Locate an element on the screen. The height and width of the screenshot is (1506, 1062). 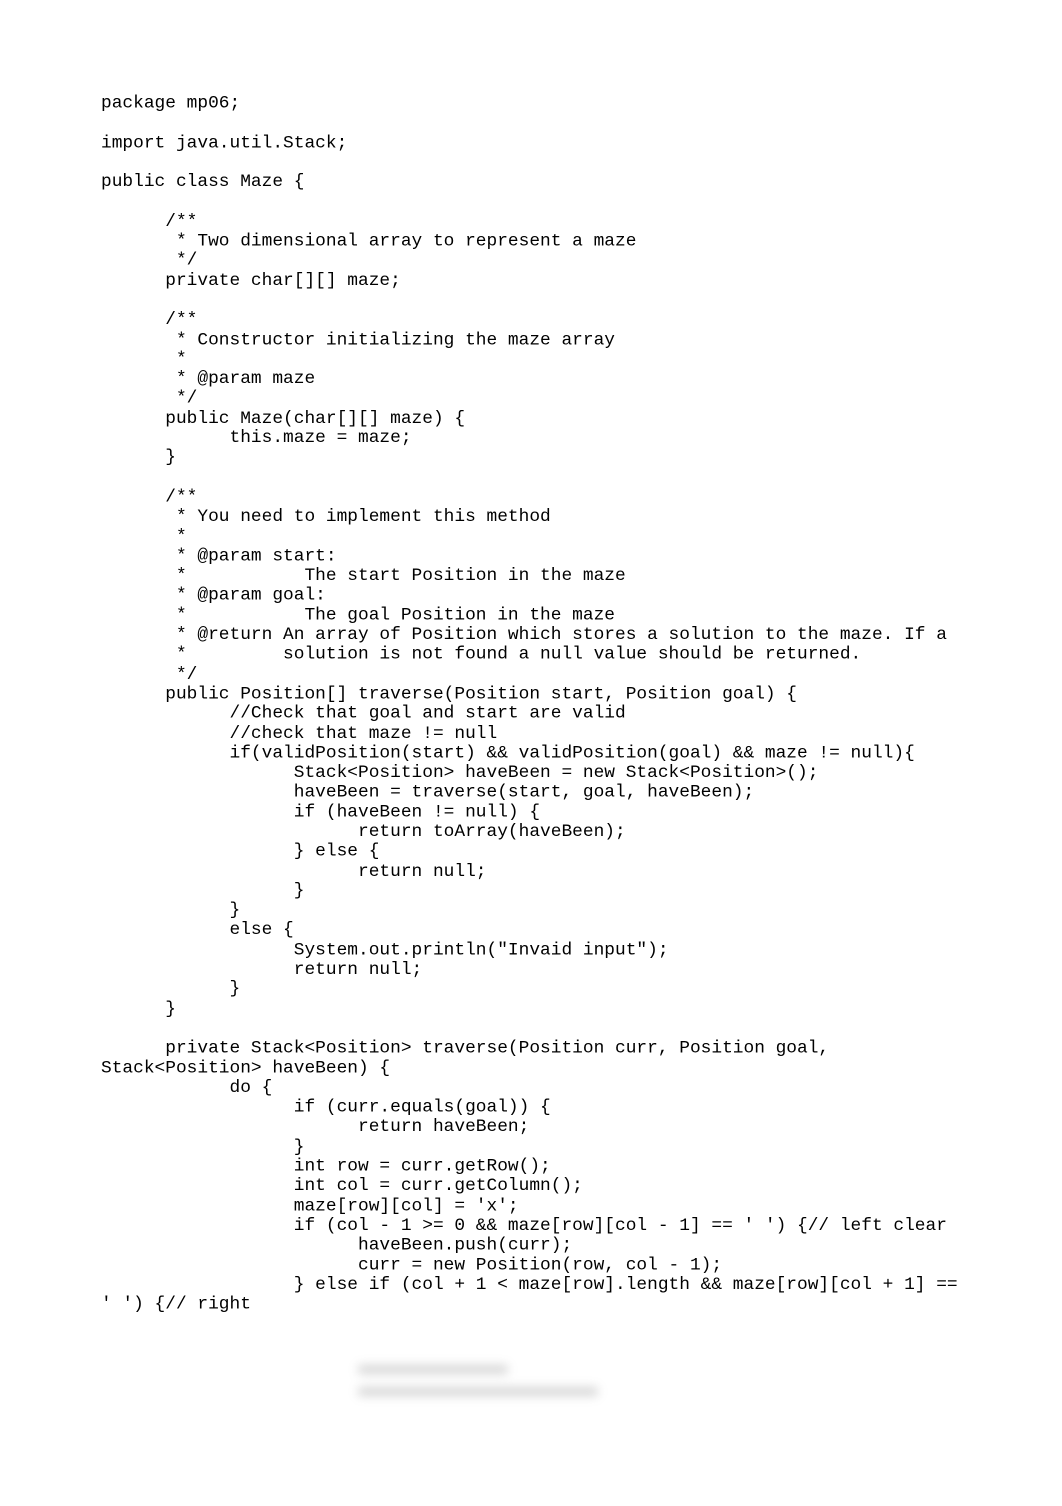
code-line: * @param goal: is located at coordinates (213, 596).